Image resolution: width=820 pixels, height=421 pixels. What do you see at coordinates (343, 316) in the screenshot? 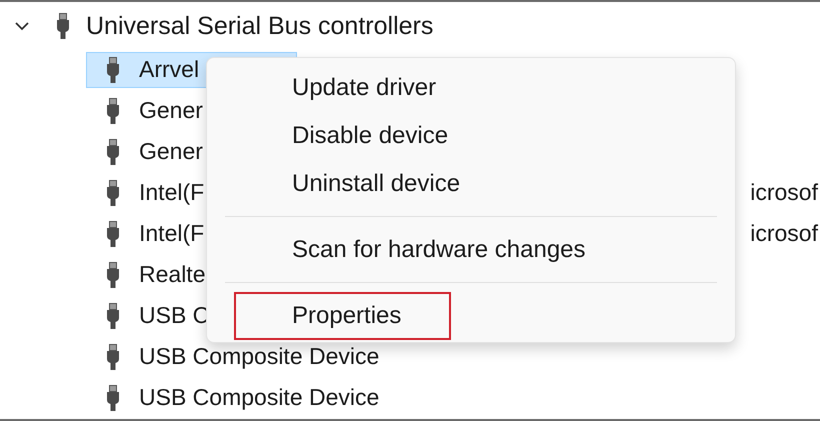
I see `menu-item: Properties` at bounding box center [343, 316].